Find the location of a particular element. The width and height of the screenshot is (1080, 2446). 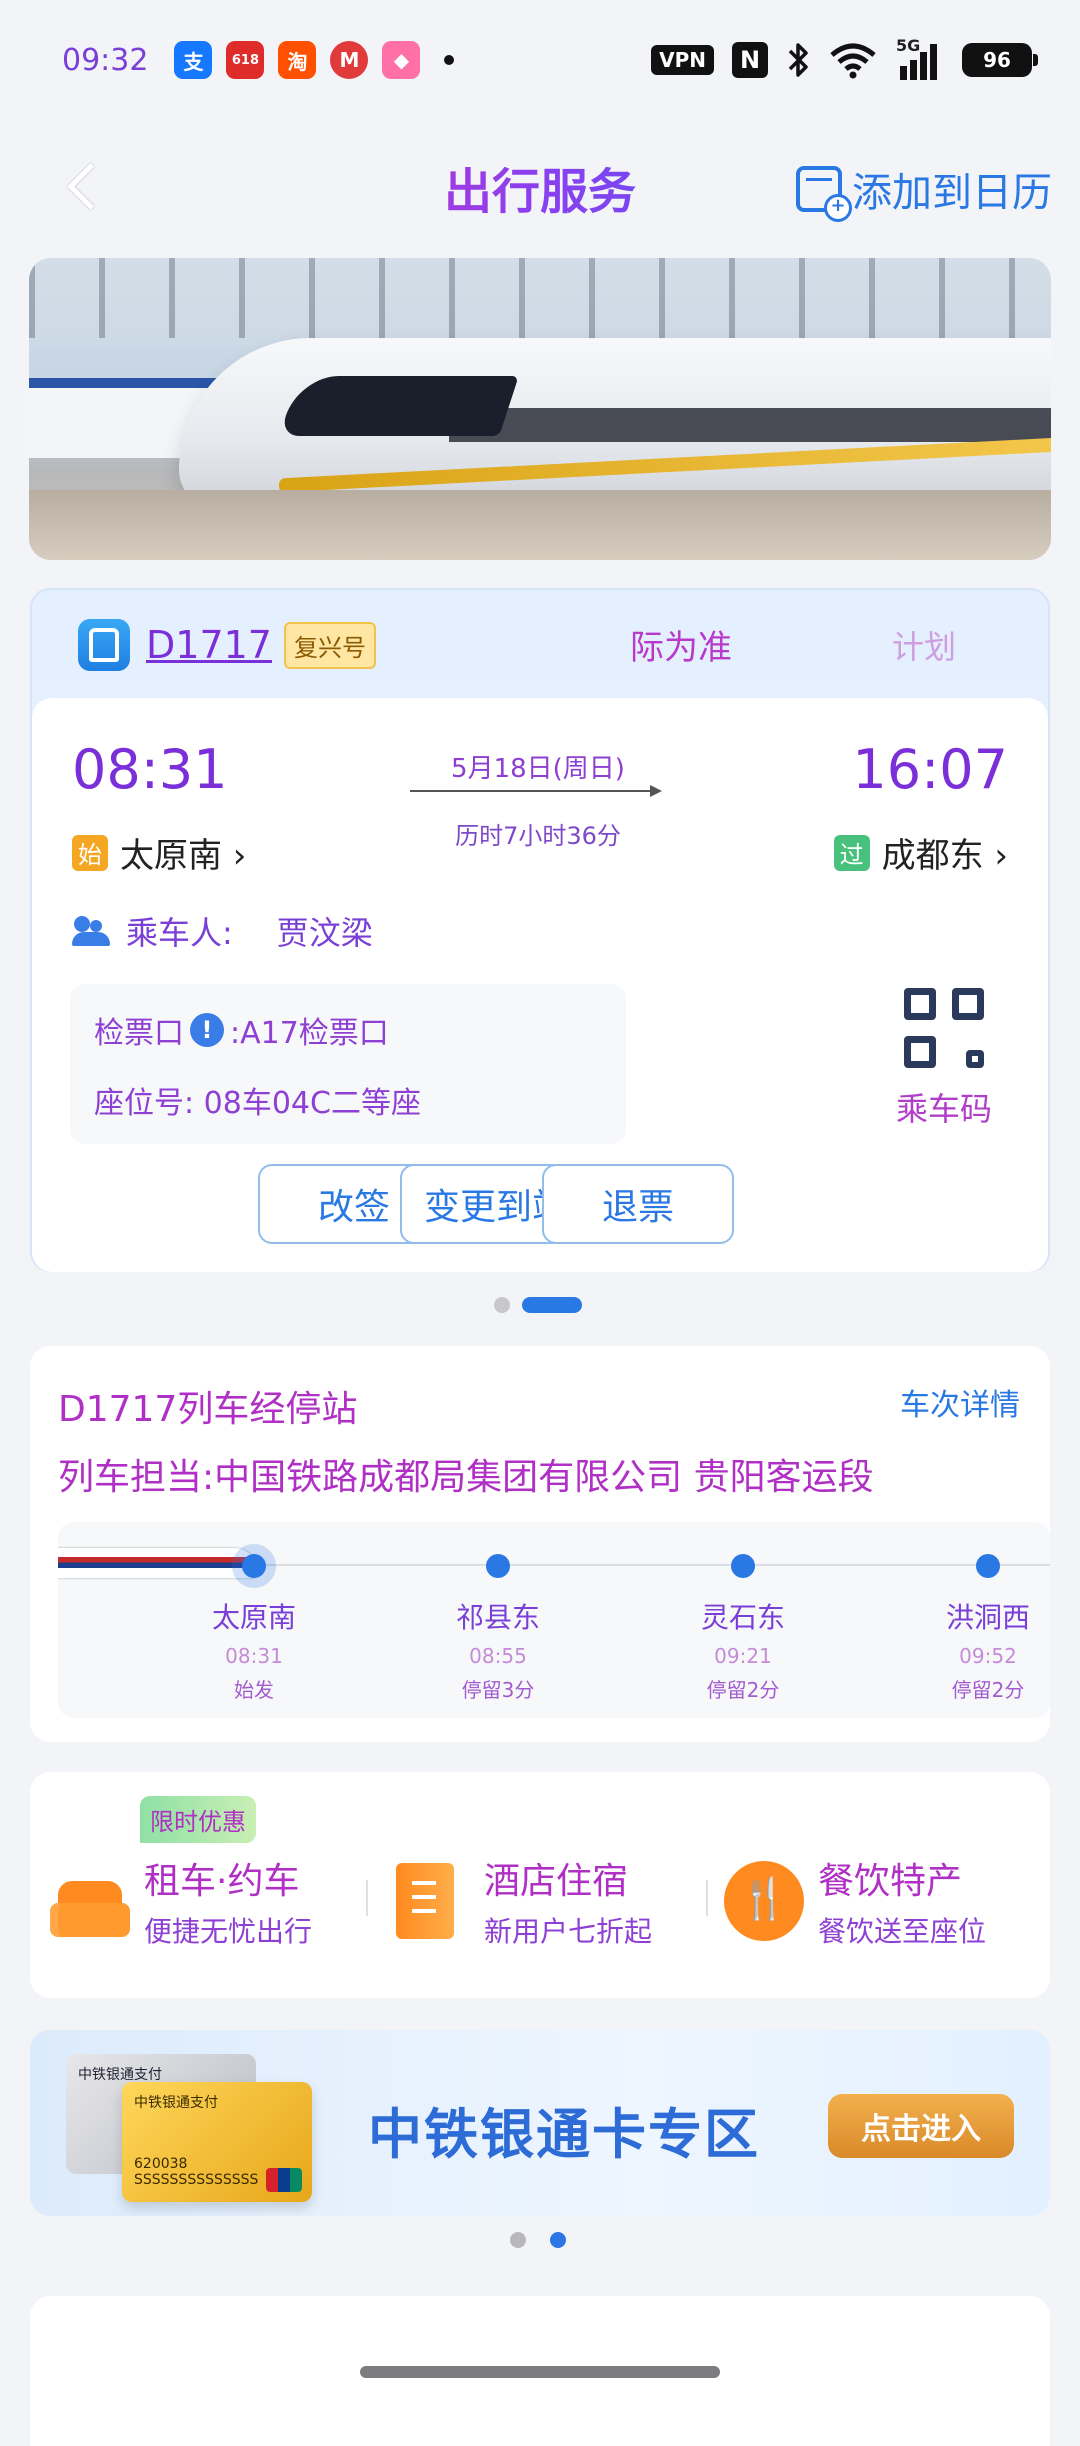

taobao-app-icon: 淘 is located at coordinates (297, 60).